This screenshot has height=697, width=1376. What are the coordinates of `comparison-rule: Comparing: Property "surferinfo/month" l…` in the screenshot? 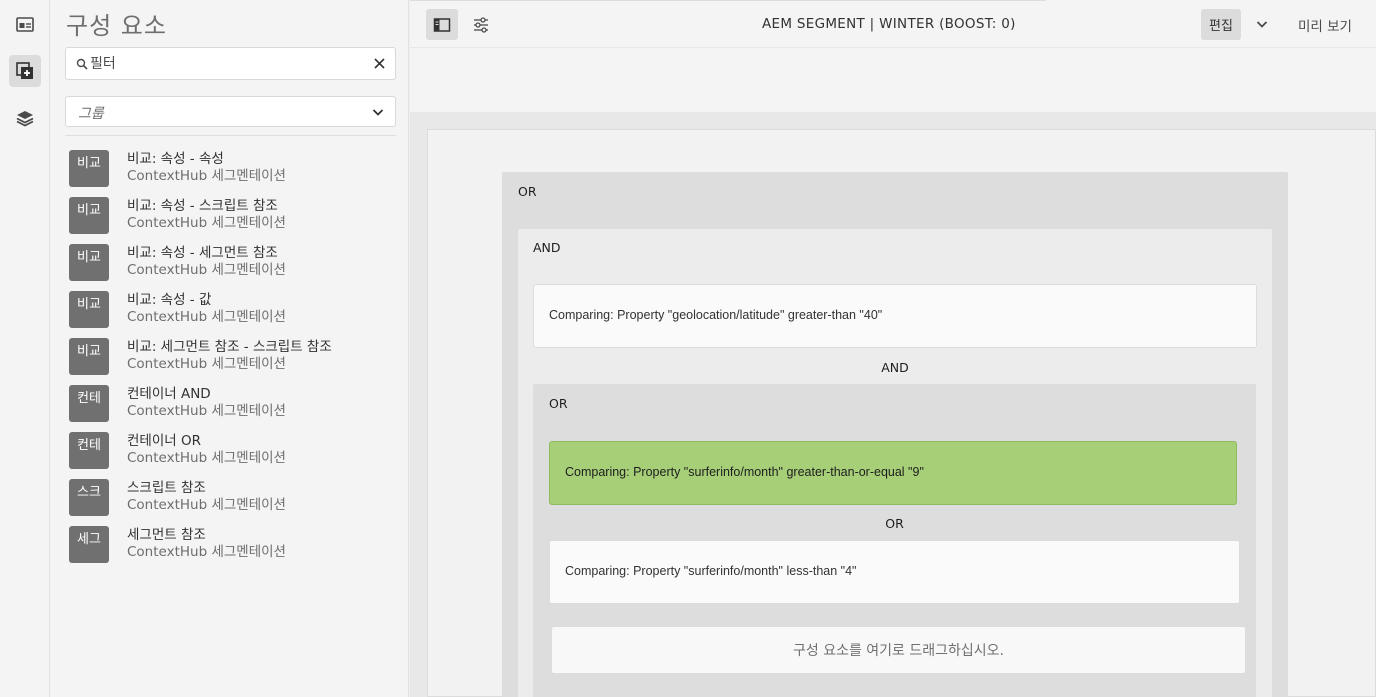 It's located at (894, 572).